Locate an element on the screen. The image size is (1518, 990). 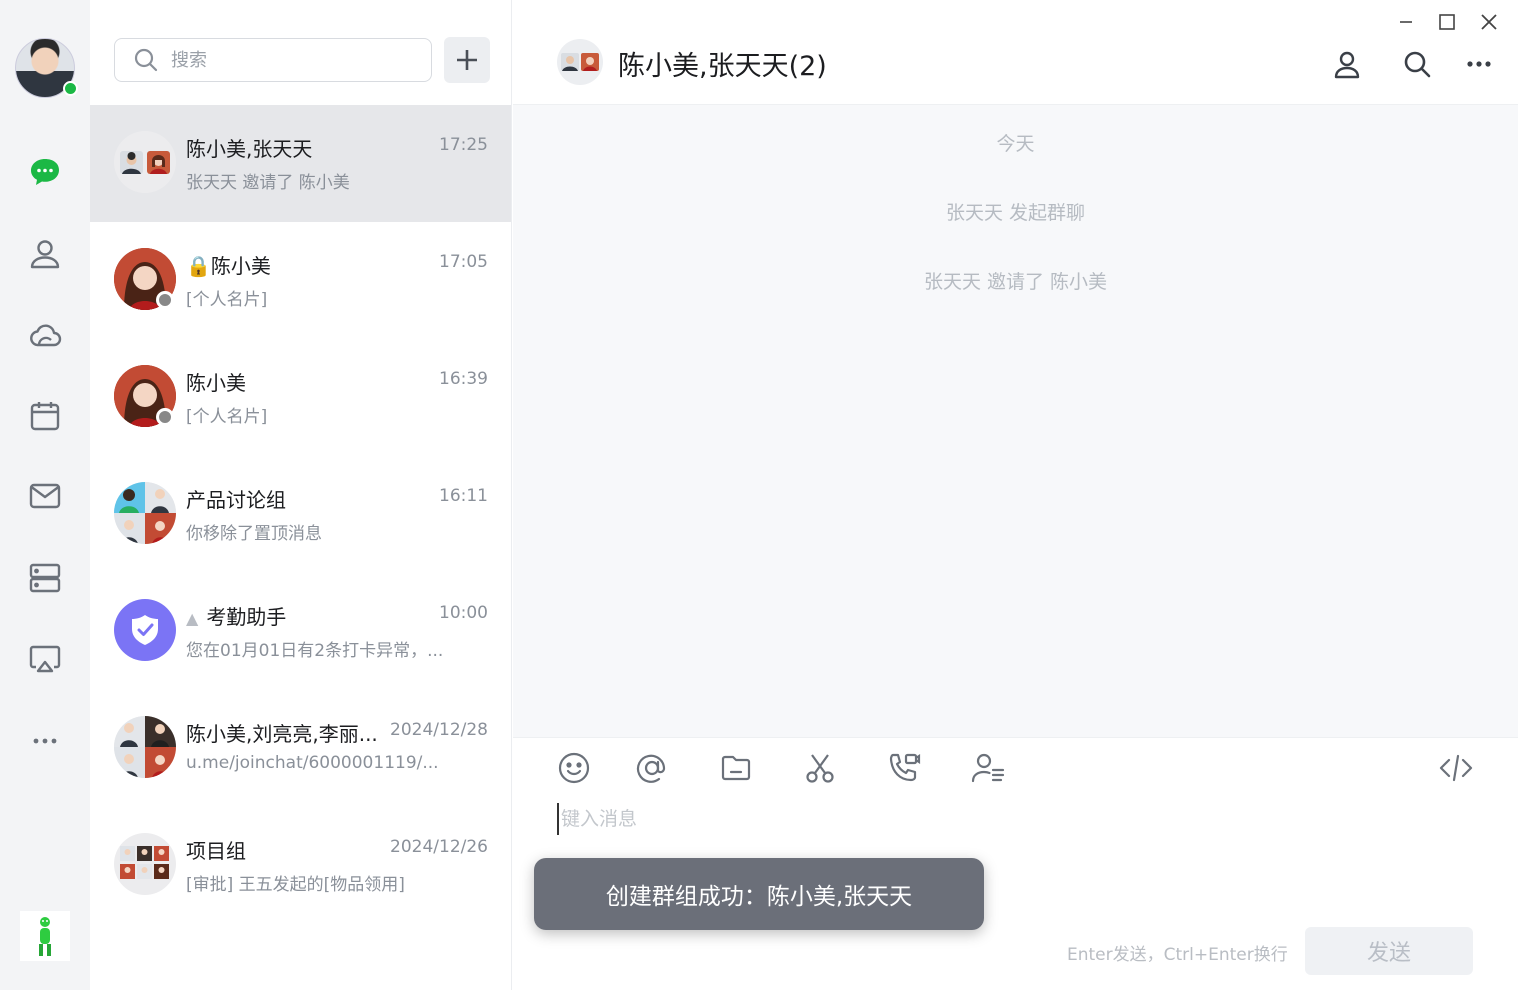
conversation-time: 2024/12/26 is located at coordinates (439, 847).